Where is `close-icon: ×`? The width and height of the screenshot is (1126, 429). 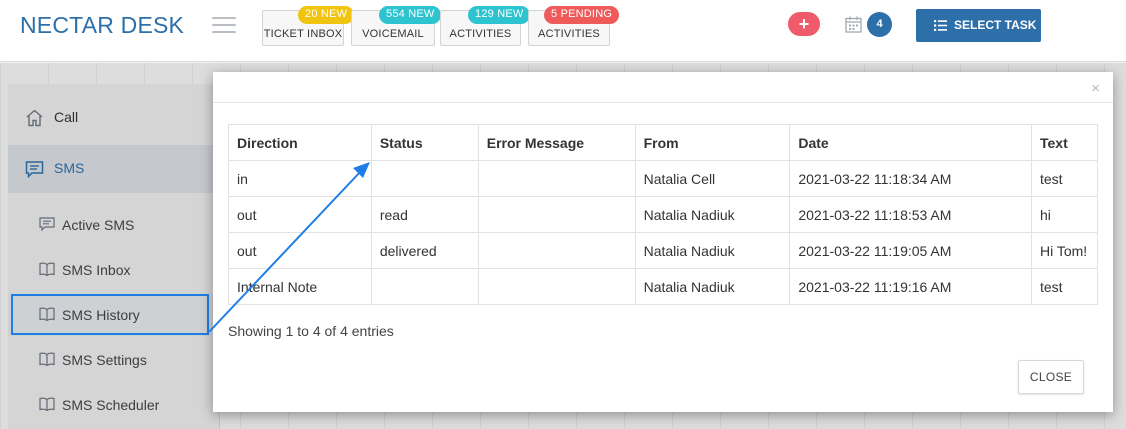
close-icon: × is located at coordinates (1095, 88).